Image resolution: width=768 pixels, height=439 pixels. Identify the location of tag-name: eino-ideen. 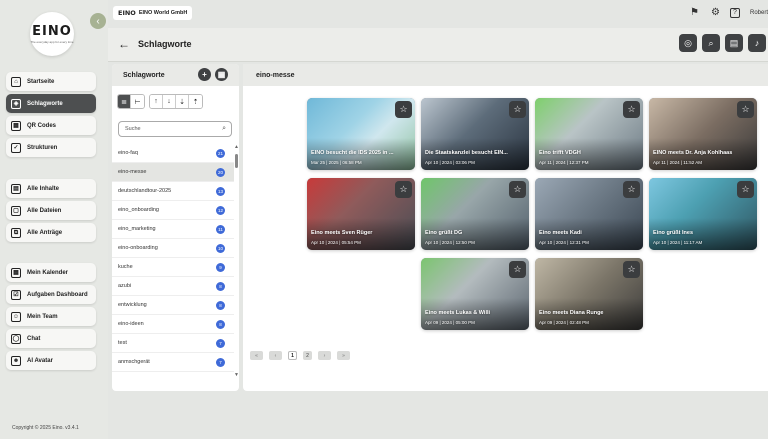
(131, 324).